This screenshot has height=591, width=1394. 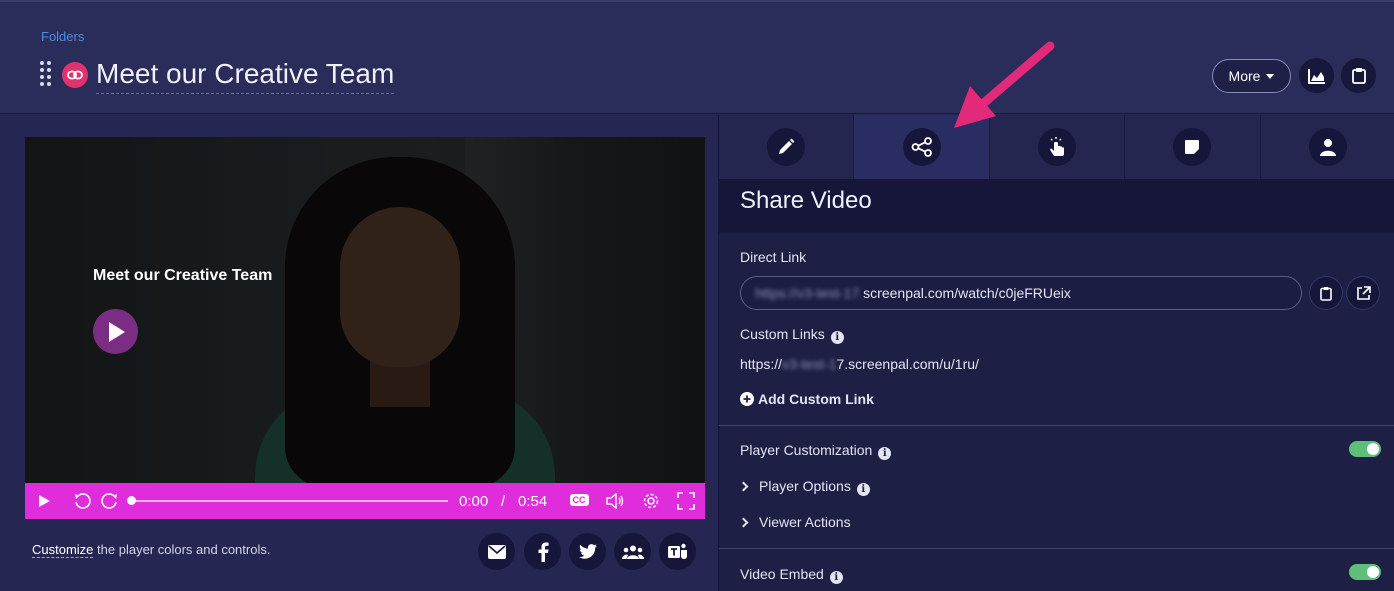 I want to click on volume-button, so click(x=615, y=501).